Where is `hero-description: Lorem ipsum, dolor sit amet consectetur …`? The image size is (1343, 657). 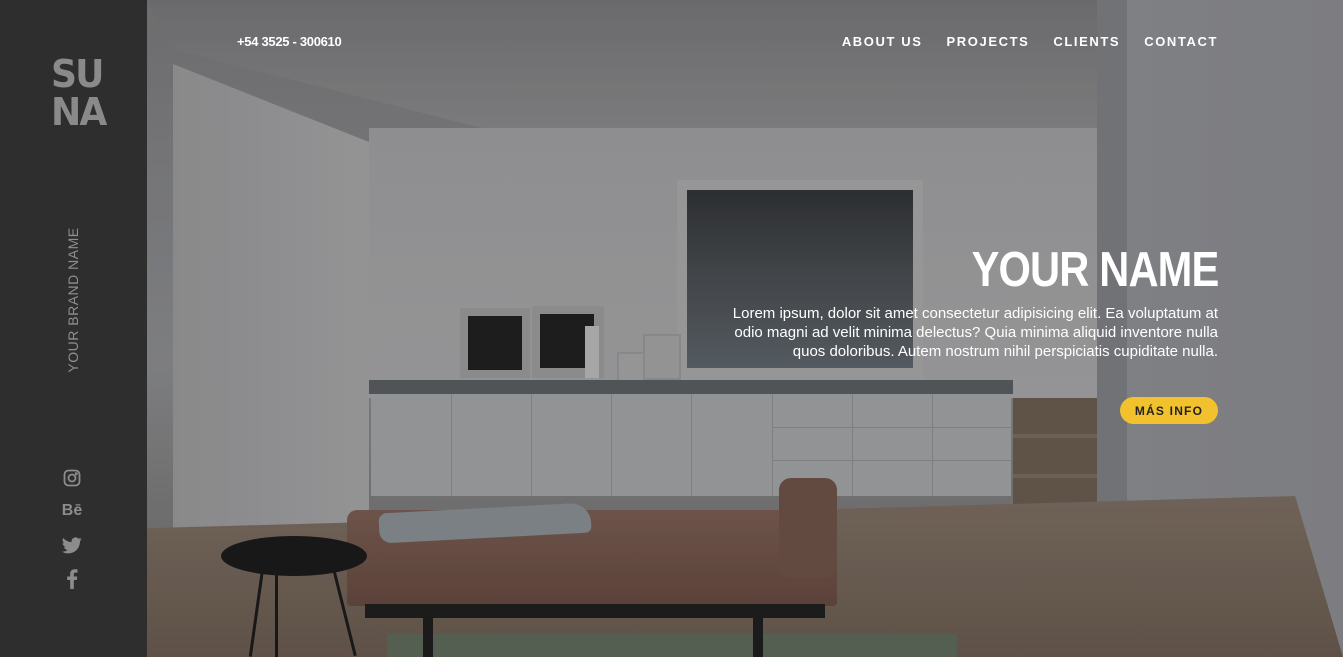
hero-description: Lorem ipsum, dolor sit amet consectetur … is located at coordinates (975, 332).